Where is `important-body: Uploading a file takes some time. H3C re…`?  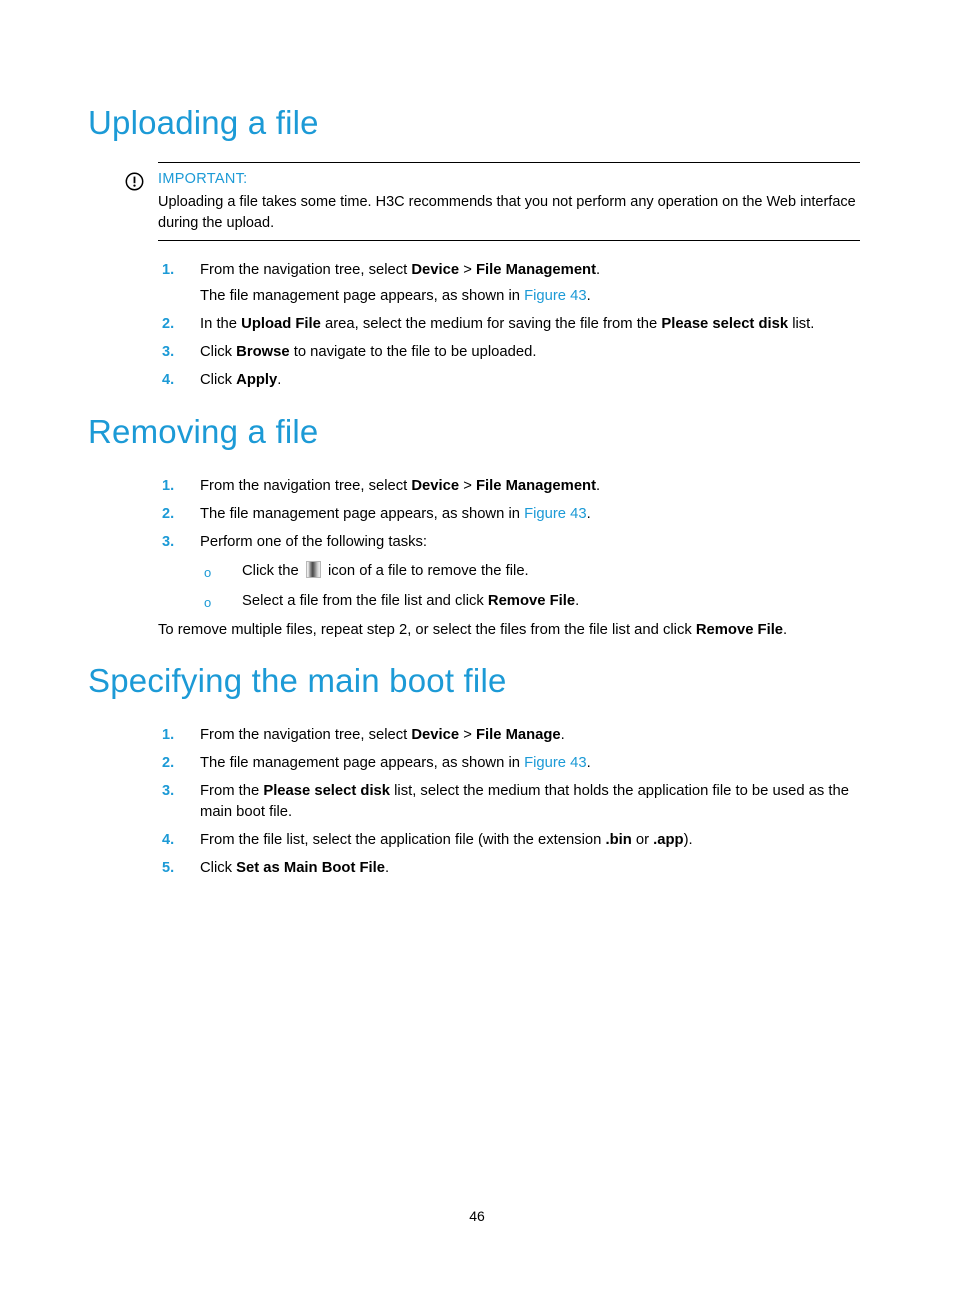 important-body: Uploading a file takes some time. H3C re… is located at coordinates (507, 212).